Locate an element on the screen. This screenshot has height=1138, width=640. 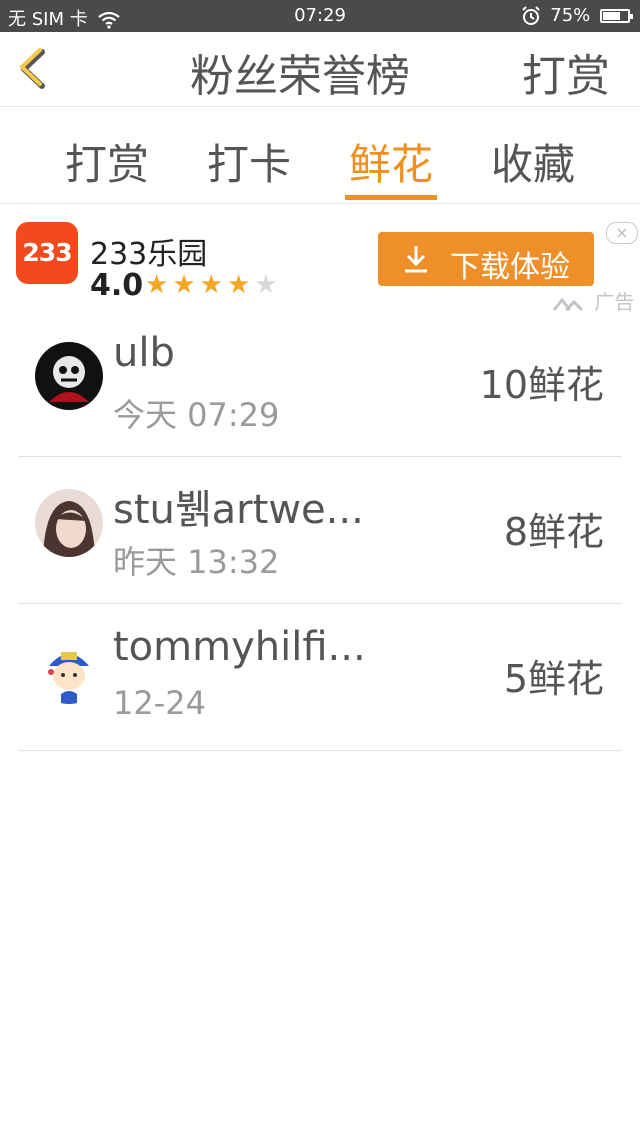
status-bar: 无 SIM 卡 07:29 75% is located at coordinates (320, 16).